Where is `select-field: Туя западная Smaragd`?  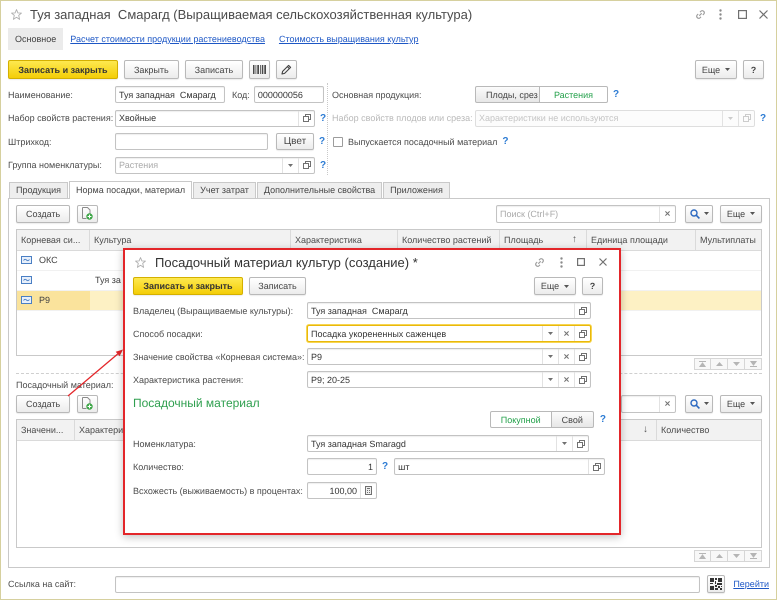
select-field: Туя западная Smaragd is located at coordinates (448, 443).